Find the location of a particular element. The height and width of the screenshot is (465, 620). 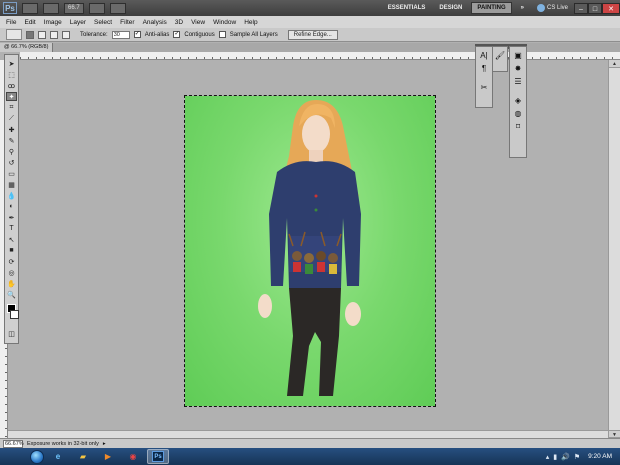

taskbar-ie-icon: e is located at coordinates (58, 456).